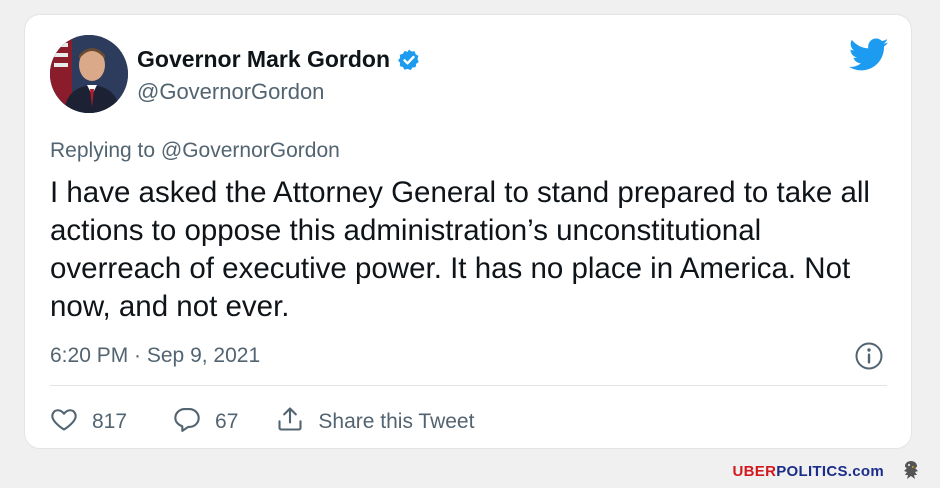 The width and height of the screenshot is (940, 488). Describe the element at coordinates (468, 385) in the screenshot. I see `divider` at that location.